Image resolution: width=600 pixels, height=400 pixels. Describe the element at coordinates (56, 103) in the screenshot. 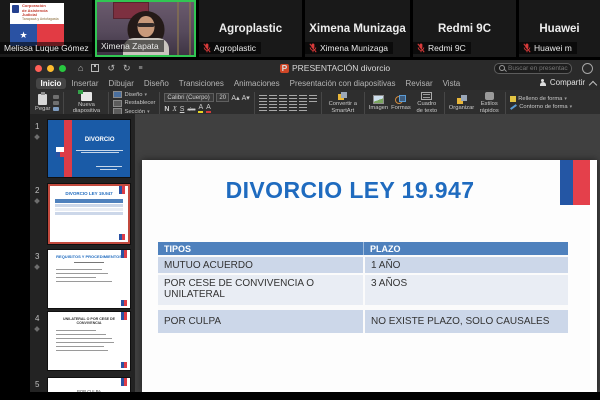

I see `copy-icon` at that location.